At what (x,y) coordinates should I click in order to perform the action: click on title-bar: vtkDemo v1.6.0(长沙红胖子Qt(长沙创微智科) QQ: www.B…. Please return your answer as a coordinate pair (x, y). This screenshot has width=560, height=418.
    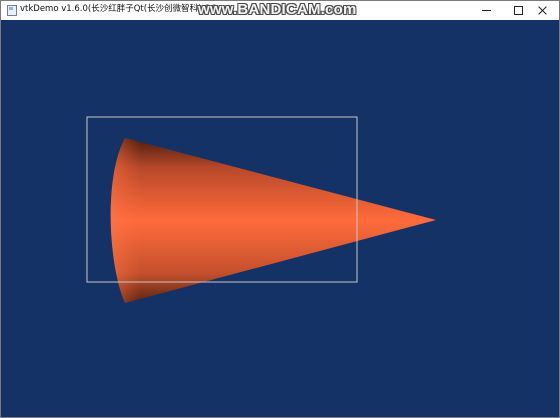
    Looking at the image, I should click on (280, 10).